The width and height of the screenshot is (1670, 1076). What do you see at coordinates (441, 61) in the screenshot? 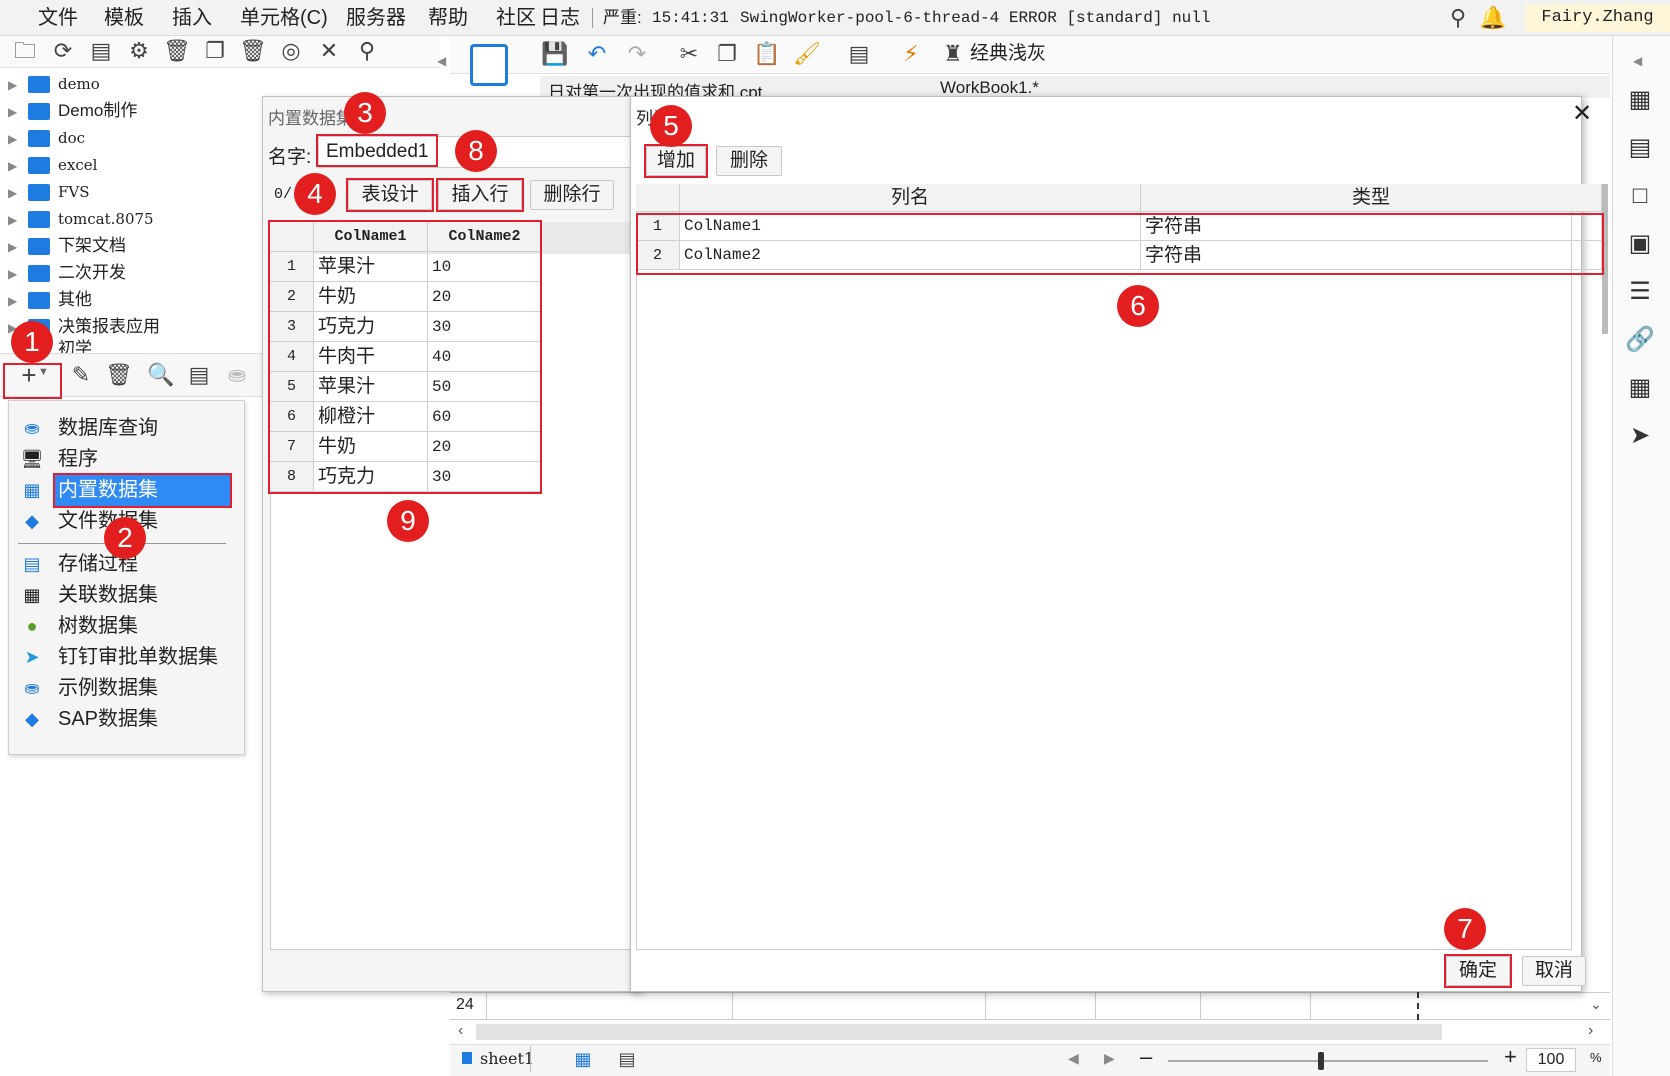
I see `collapse-left-icon: ◀` at bounding box center [441, 61].